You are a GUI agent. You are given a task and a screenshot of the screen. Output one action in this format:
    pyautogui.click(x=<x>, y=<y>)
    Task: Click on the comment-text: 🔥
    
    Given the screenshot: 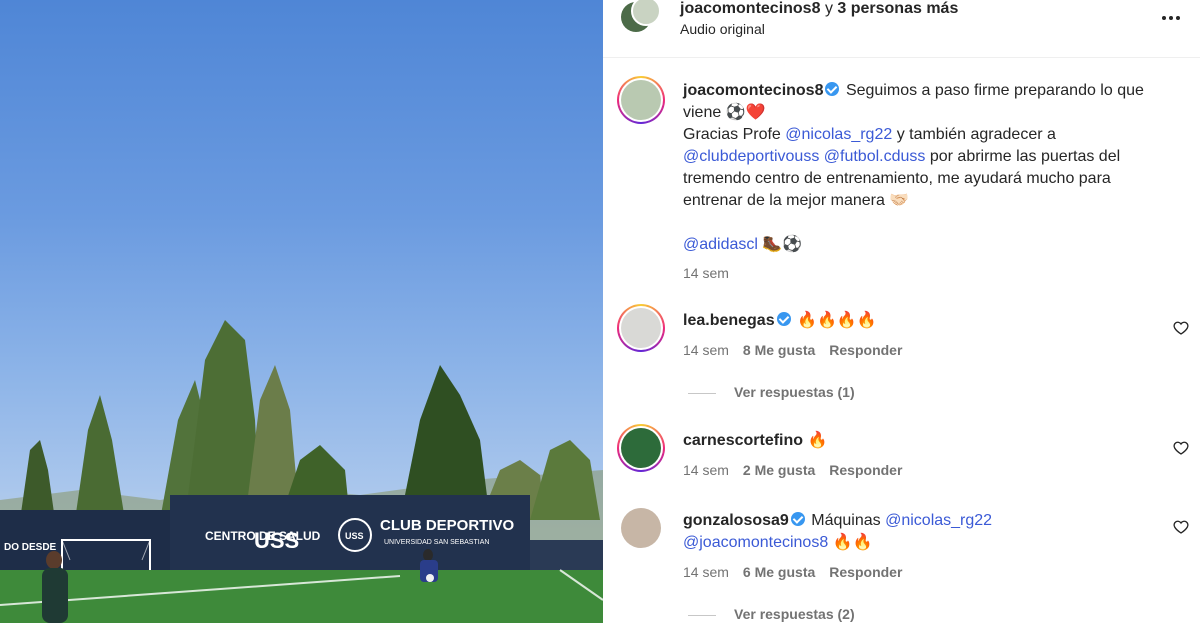 What is the action you would take?
    pyautogui.click(x=817, y=440)
    